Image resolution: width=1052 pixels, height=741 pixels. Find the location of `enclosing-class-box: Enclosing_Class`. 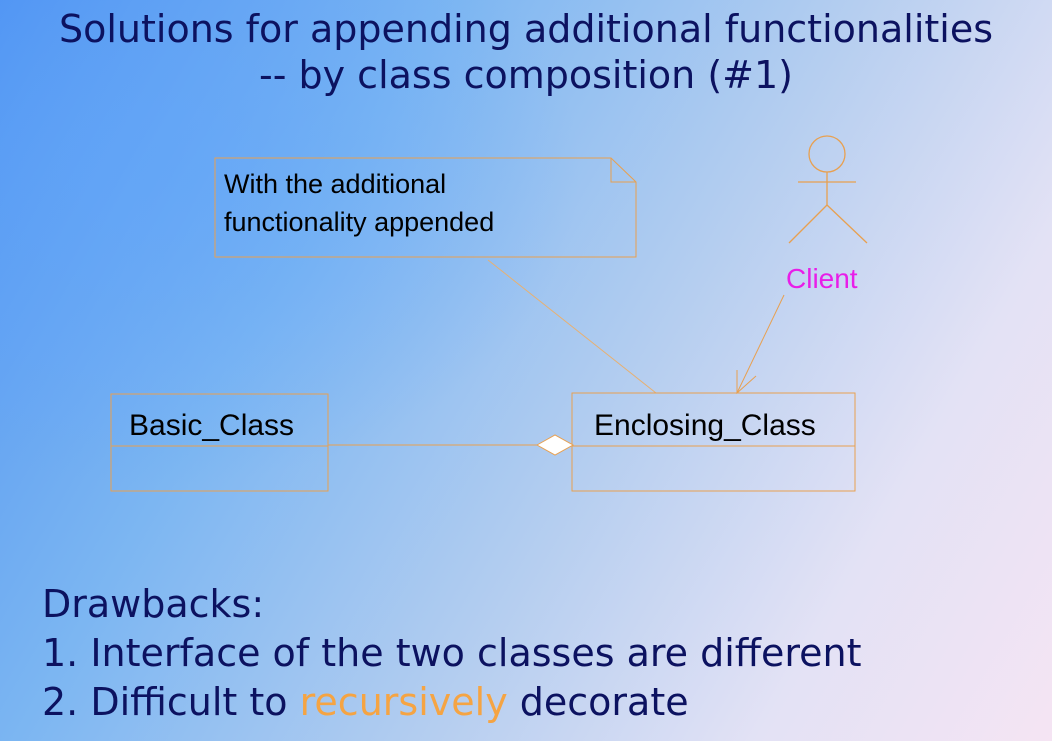

enclosing-class-box: Enclosing_Class is located at coordinates (713, 442).